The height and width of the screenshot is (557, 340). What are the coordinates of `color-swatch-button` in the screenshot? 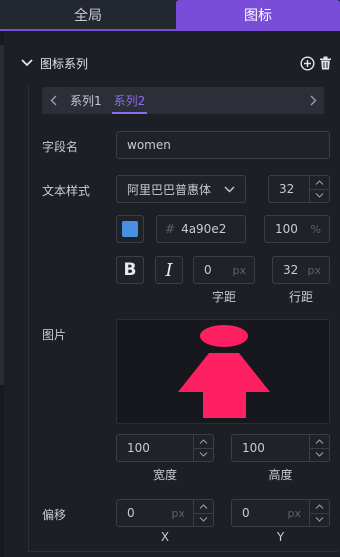 It's located at (130, 229).